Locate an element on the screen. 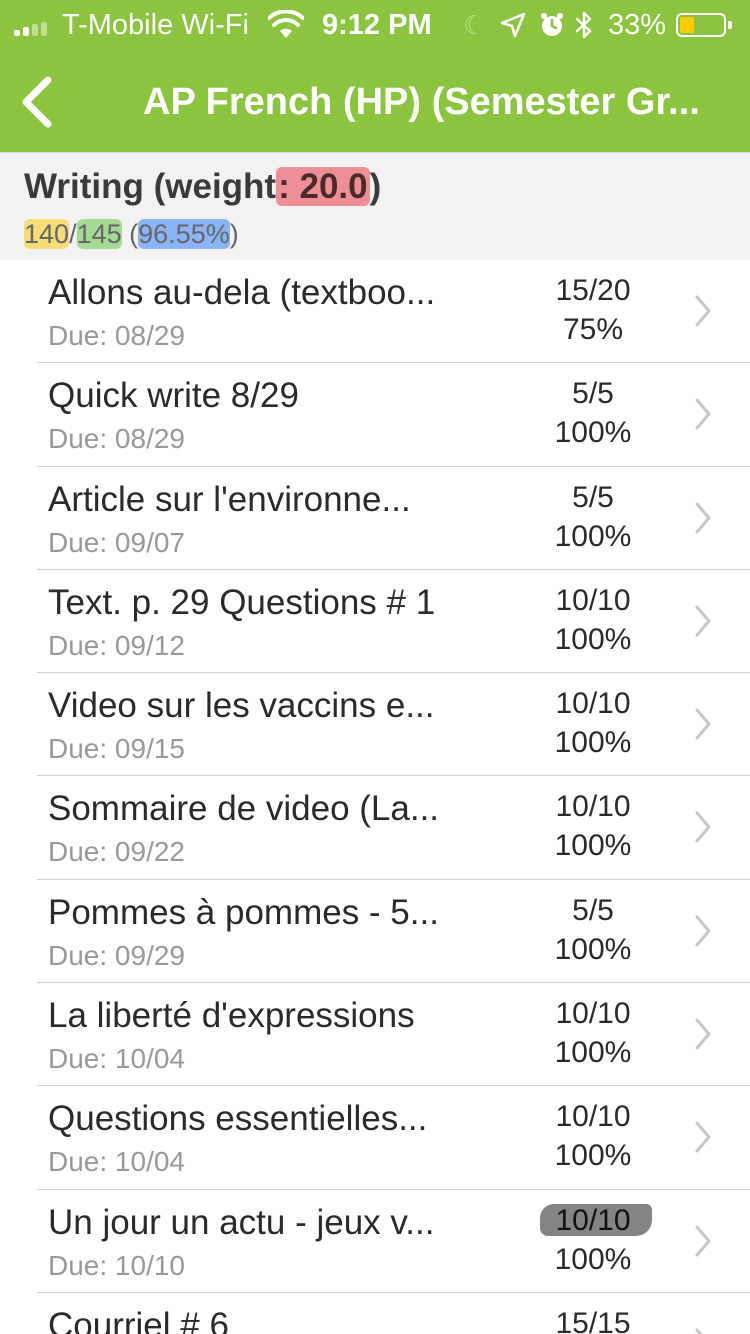 The image size is (750, 1334). battery-icon is located at coordinates (704, 25).